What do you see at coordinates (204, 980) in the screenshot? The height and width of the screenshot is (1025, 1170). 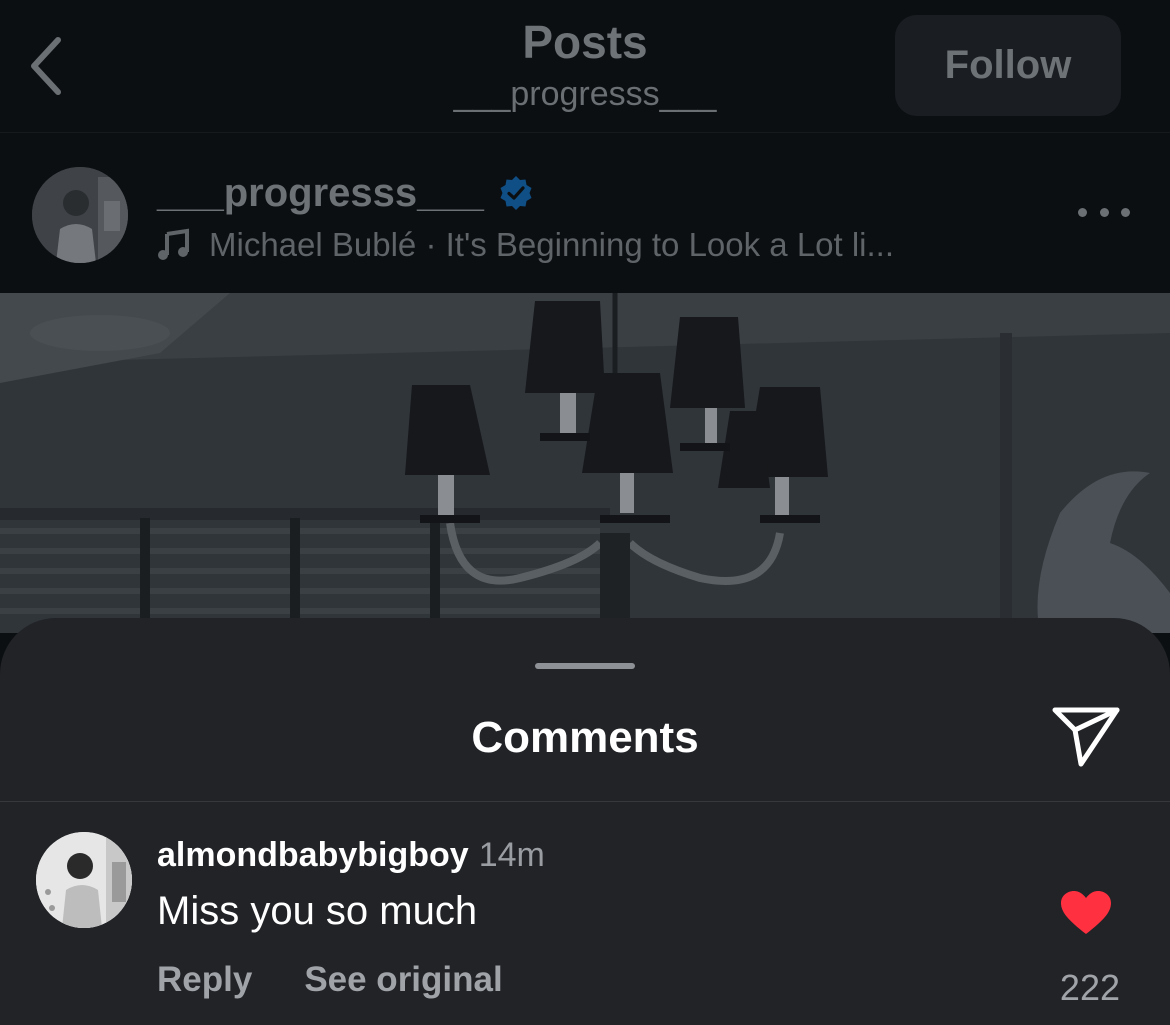 I see `reply-button: Reply` at bounding box center [204, 980].